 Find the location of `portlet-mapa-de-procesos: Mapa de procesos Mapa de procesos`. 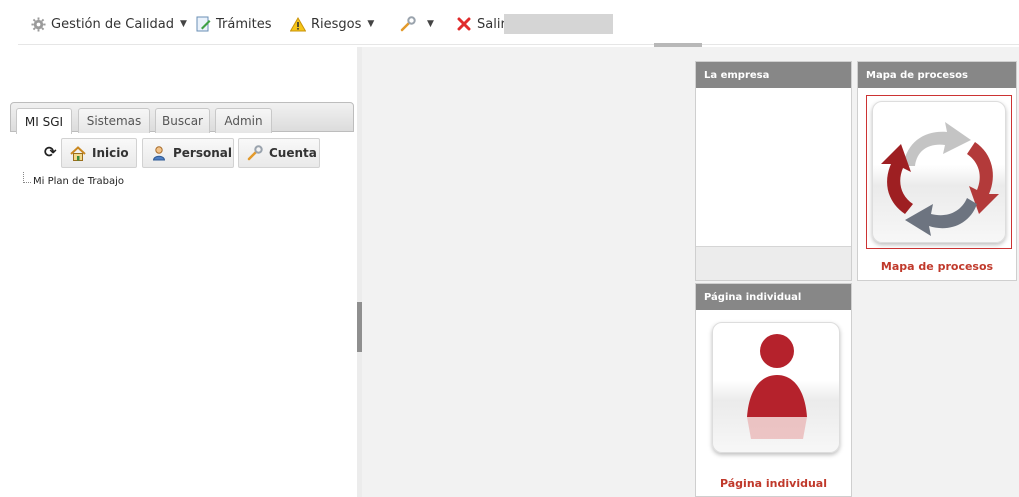

portlet-mapa-de-procesos: Mapa de procesos Mapa de procesos is located at coordinates (937, 171).